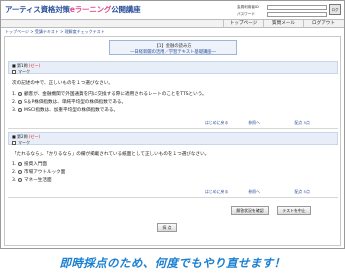  What do you see at coordinates (302, 191) in the screenshot?
I see `question-2-score: 配点 5点` at bounding box center [302, 191].